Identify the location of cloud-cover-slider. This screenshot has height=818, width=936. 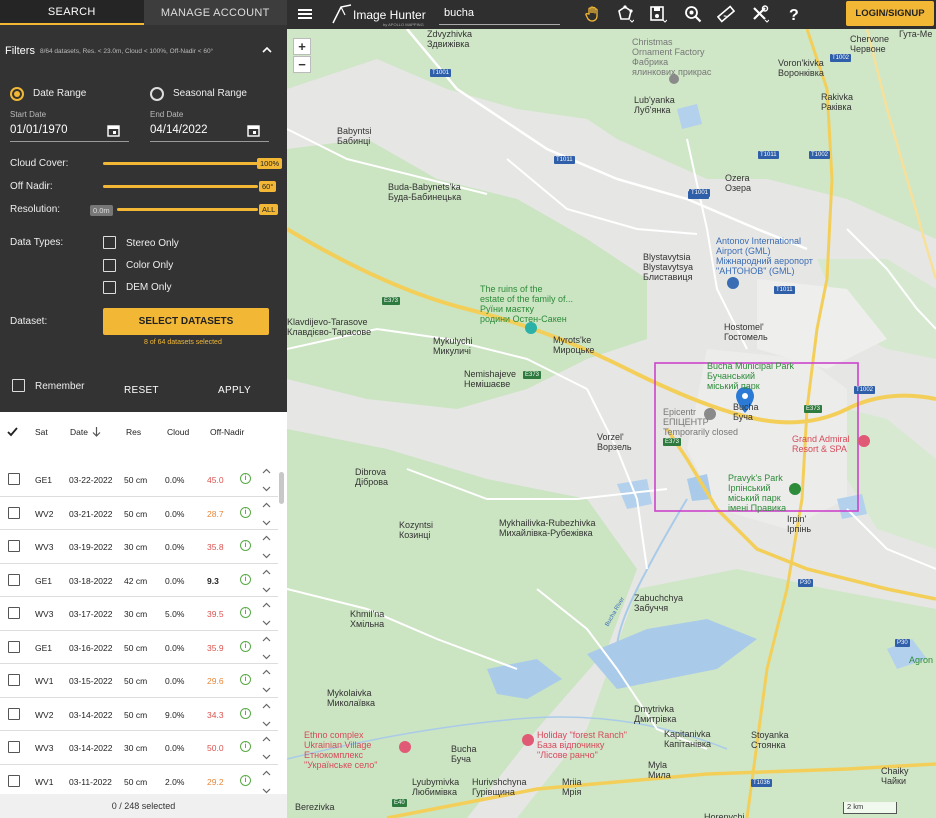
(180, 163).